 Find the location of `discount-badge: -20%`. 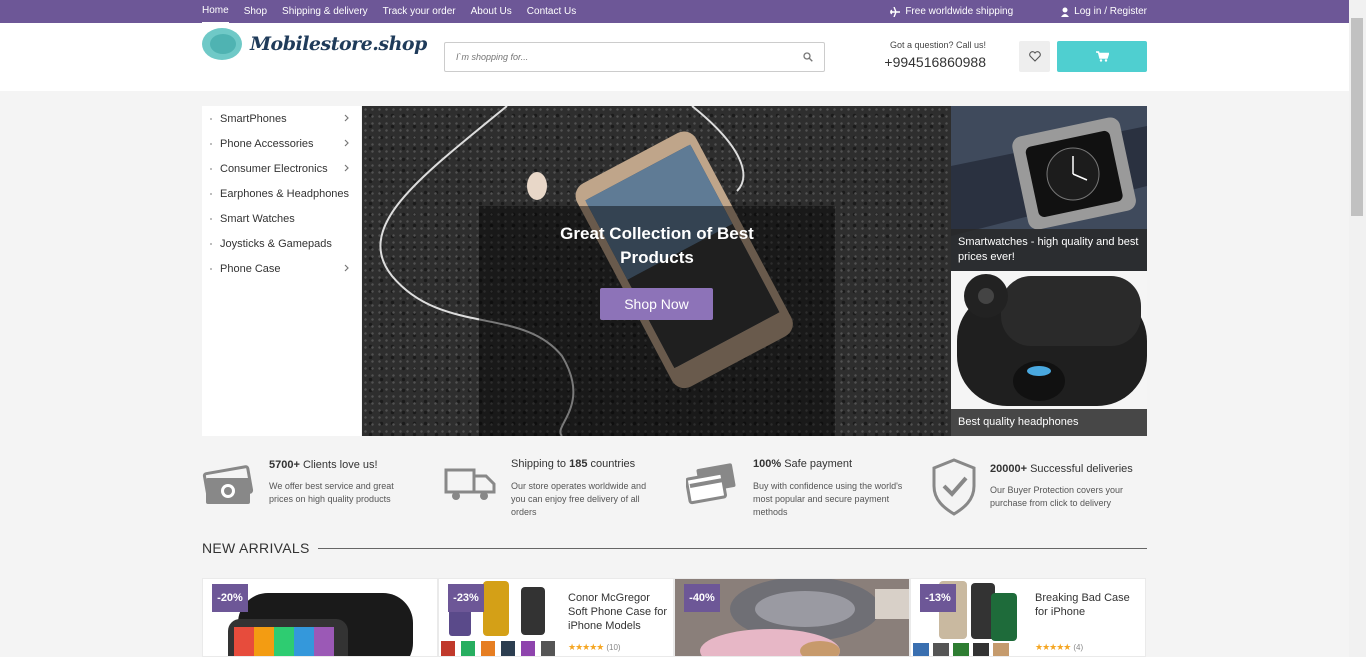

discount-badge: -20% is located at coordinates (230, 598).